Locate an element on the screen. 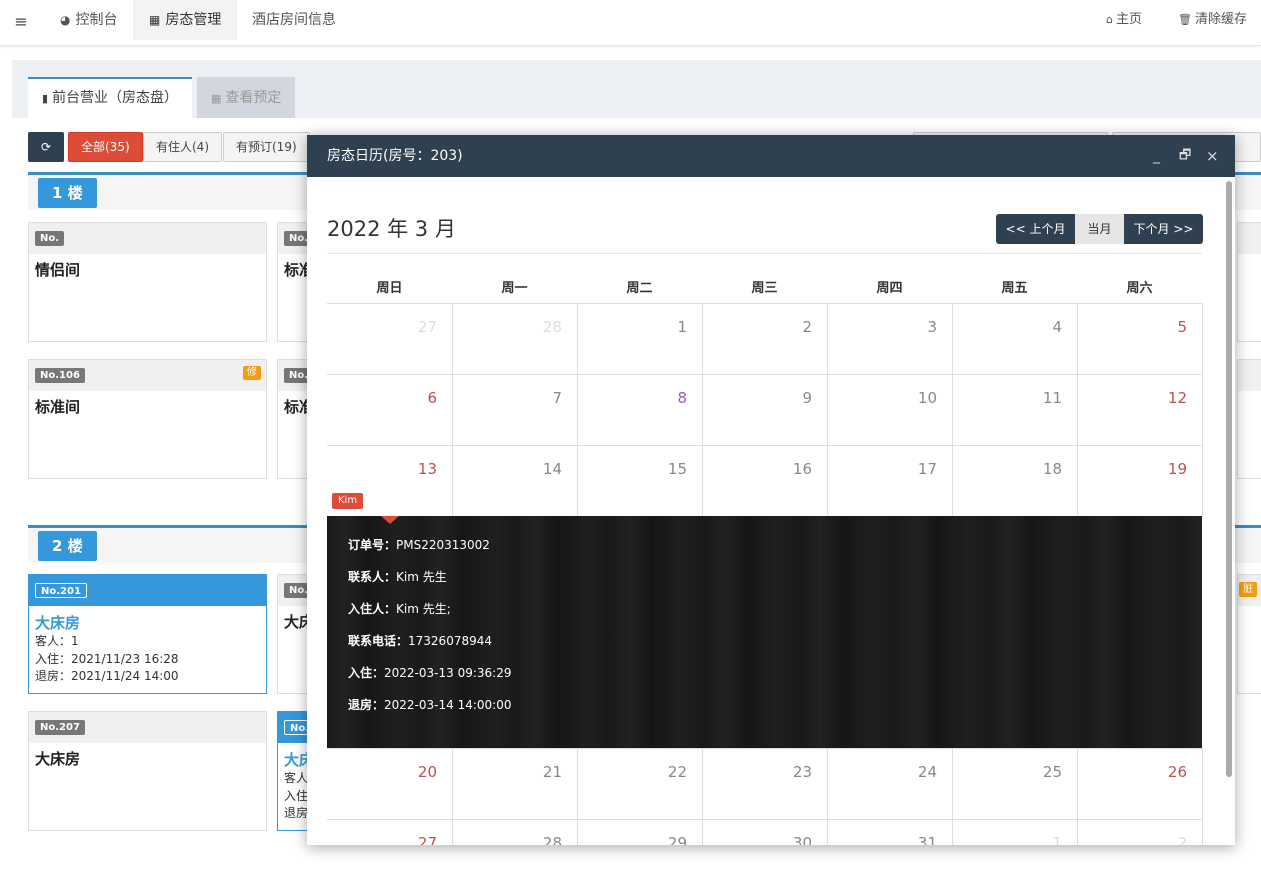 Image resolution: width=1261 pixels, height=878 pixels. room-checkout: 退房 is located at coordinates (296, 813).